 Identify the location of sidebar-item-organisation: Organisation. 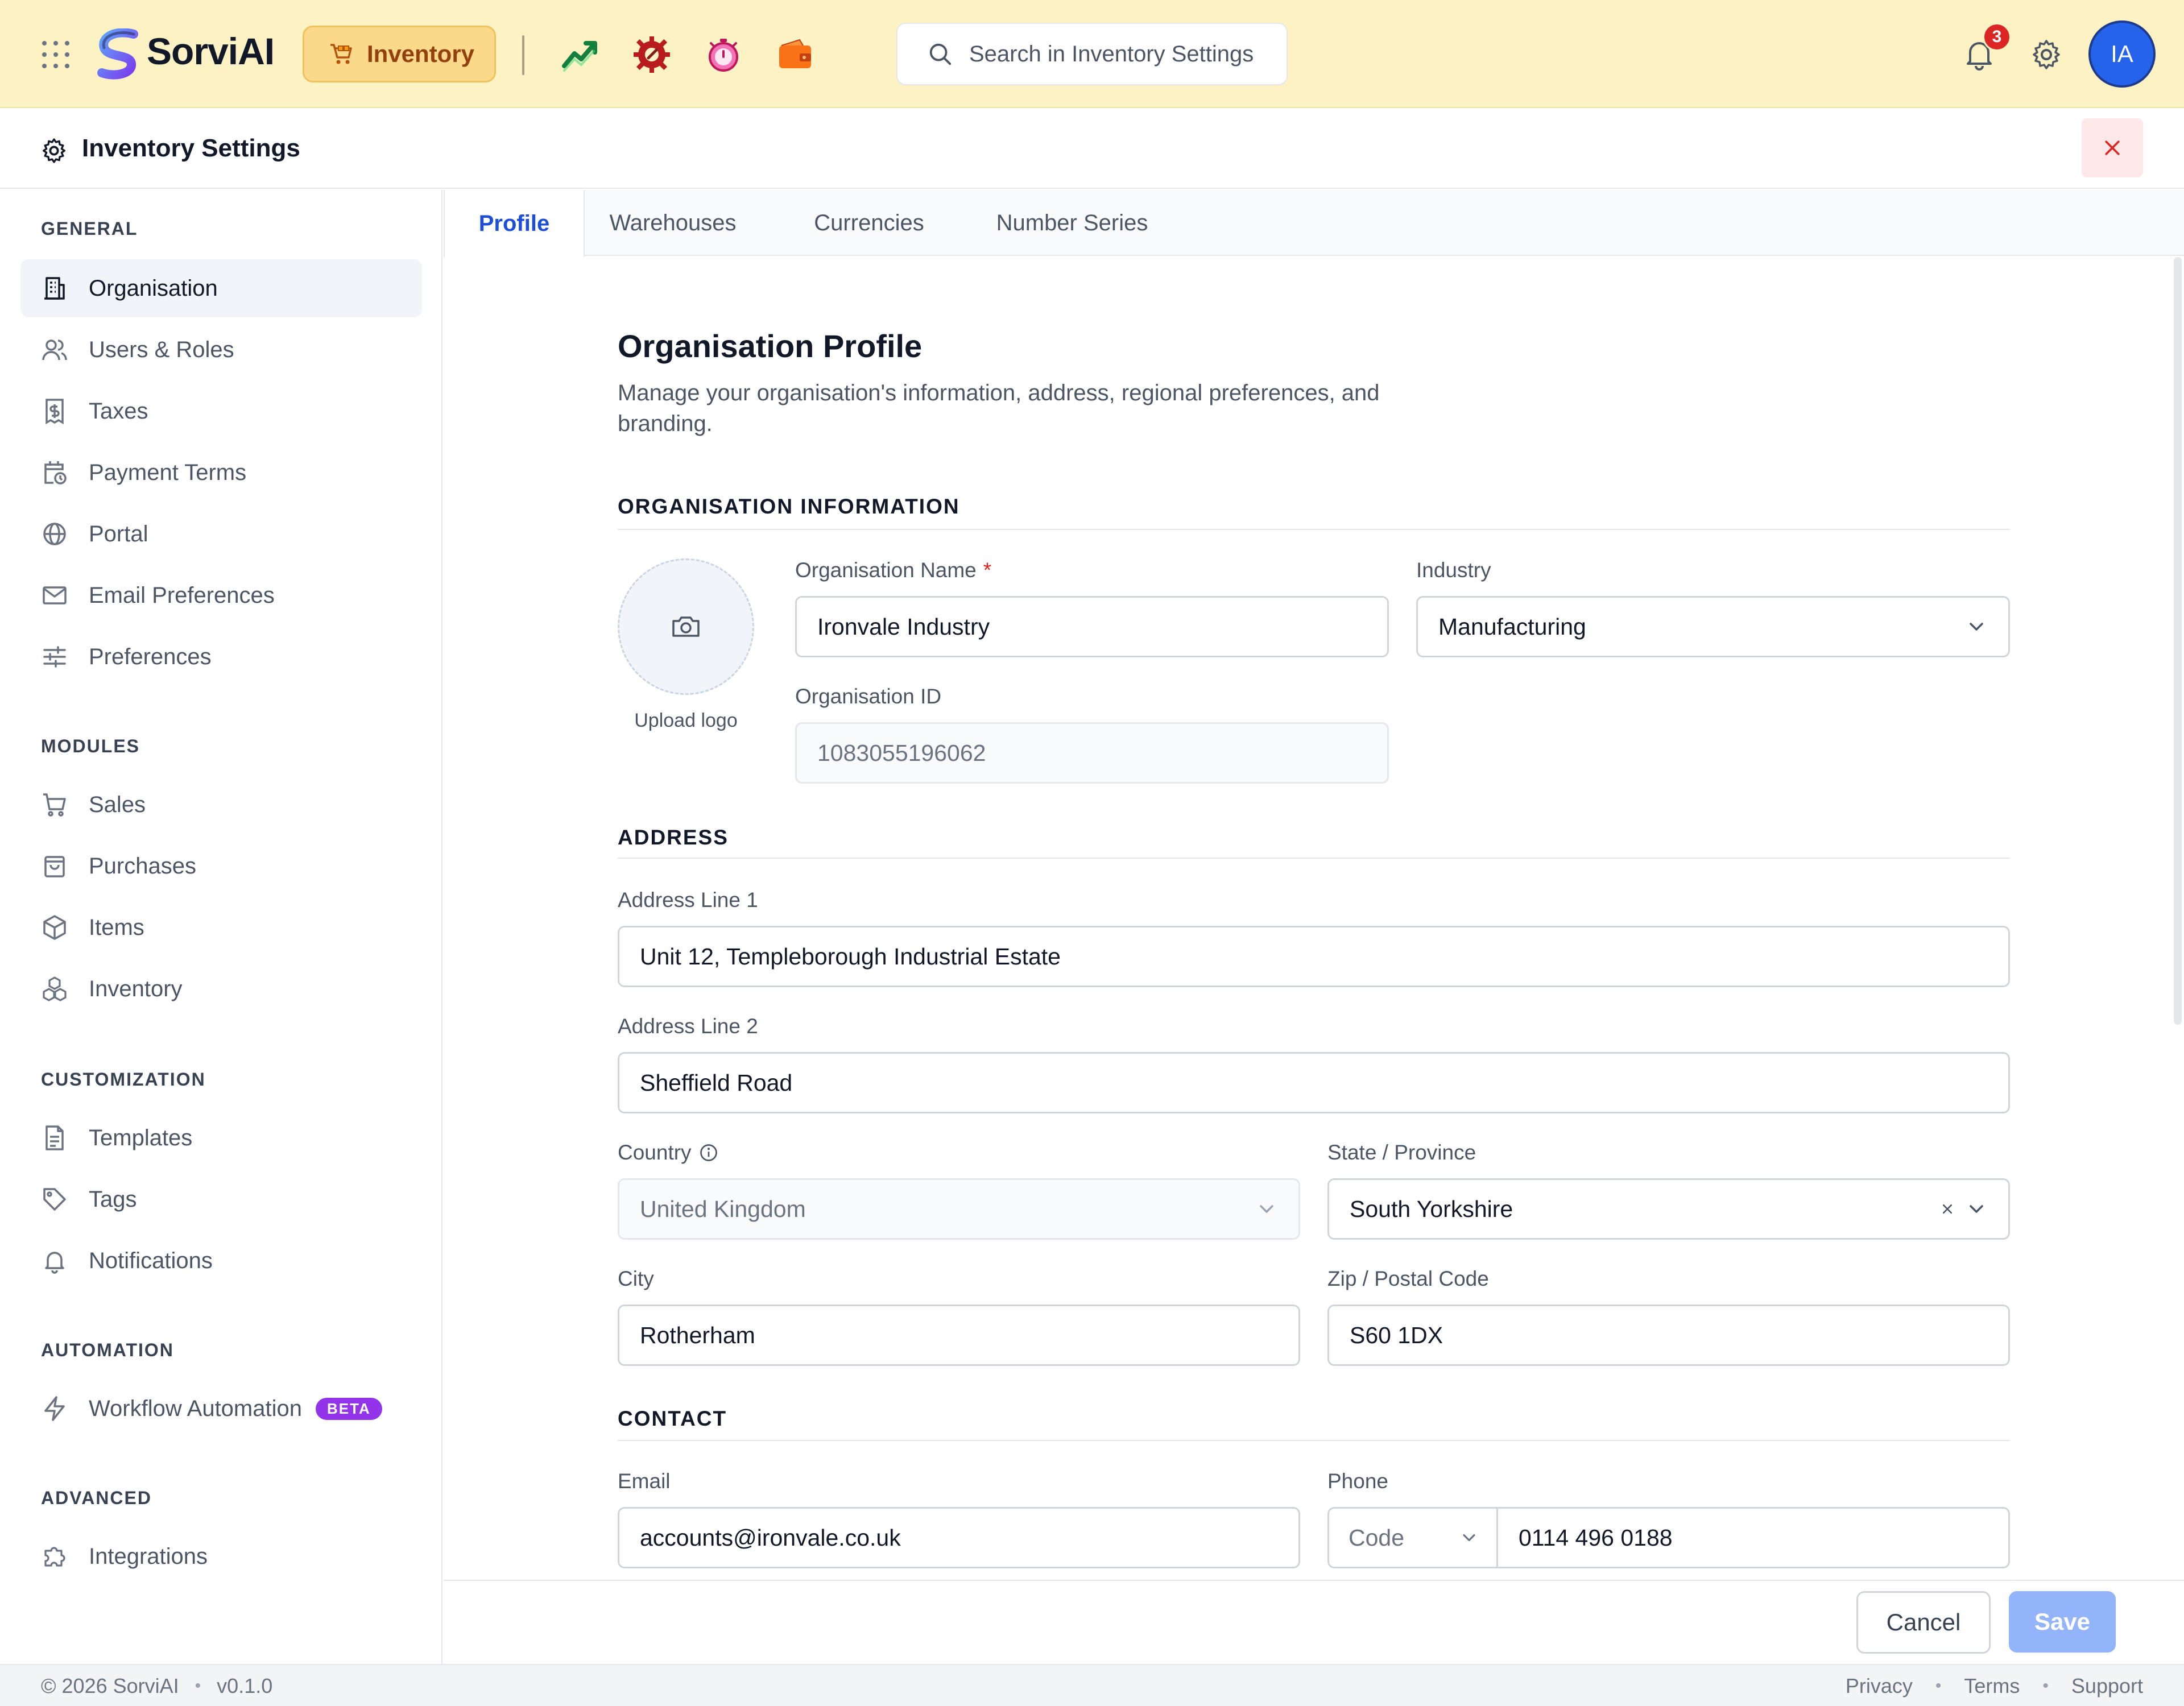
(221, 288).